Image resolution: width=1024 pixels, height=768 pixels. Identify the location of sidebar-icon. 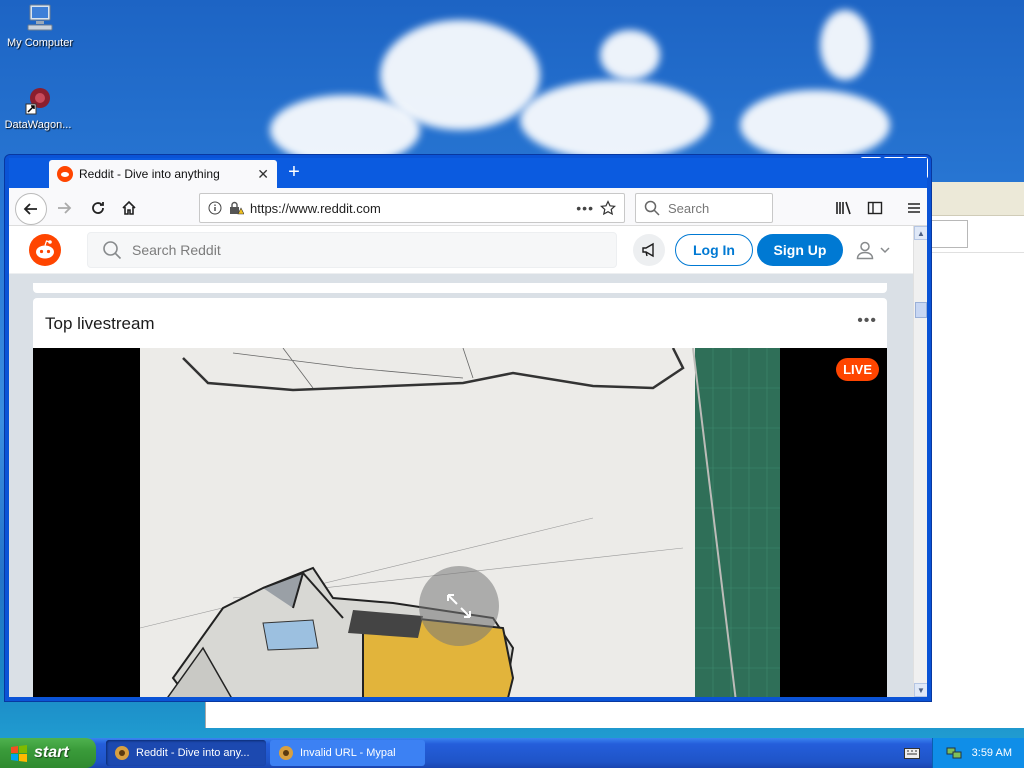
(875, 208).